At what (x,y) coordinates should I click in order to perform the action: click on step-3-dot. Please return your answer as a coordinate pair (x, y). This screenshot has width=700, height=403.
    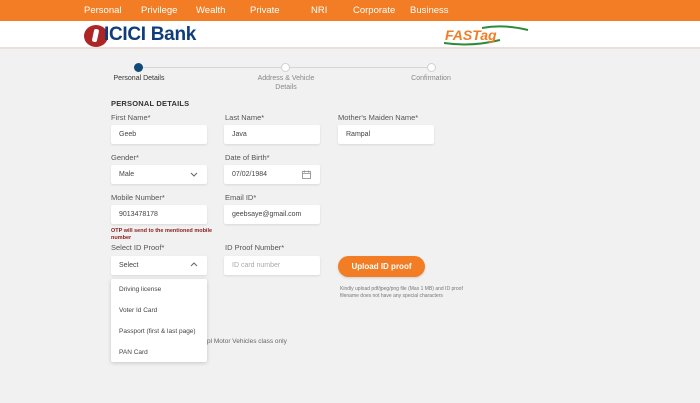
    Looking at the image, I should click on (431, 67).